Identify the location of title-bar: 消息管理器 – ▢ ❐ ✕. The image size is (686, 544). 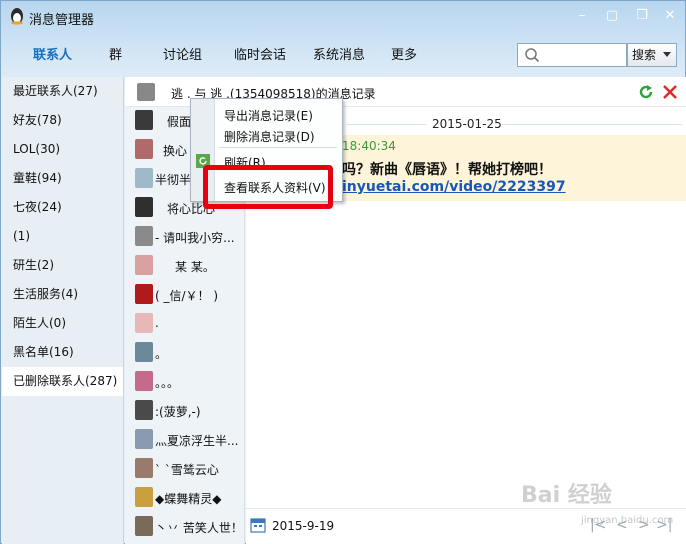
(343, 17).